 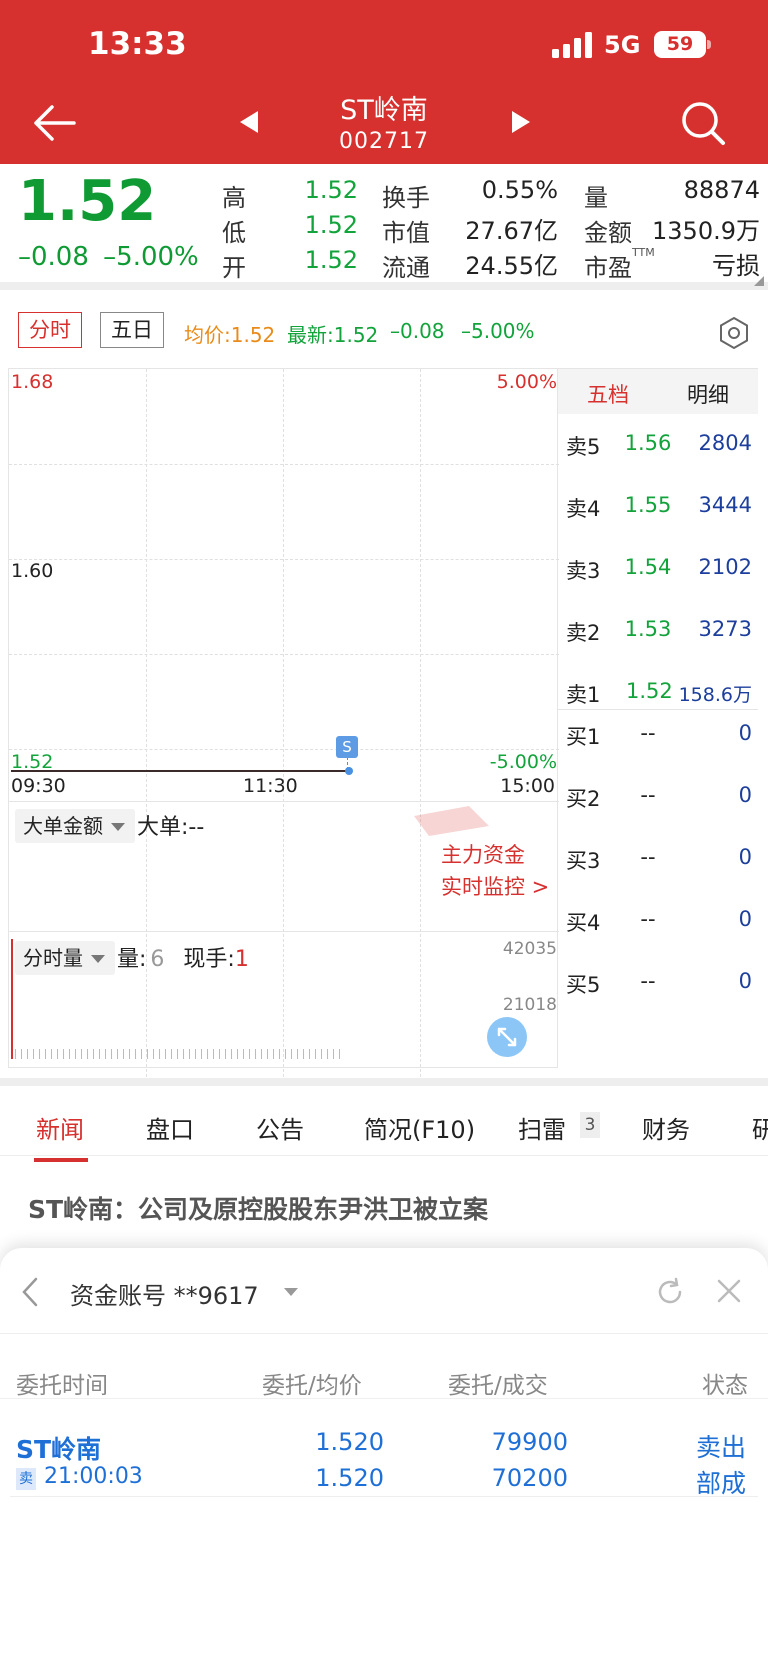 I want to click on tab-five-level: 五档, so click(x=608, y=394).